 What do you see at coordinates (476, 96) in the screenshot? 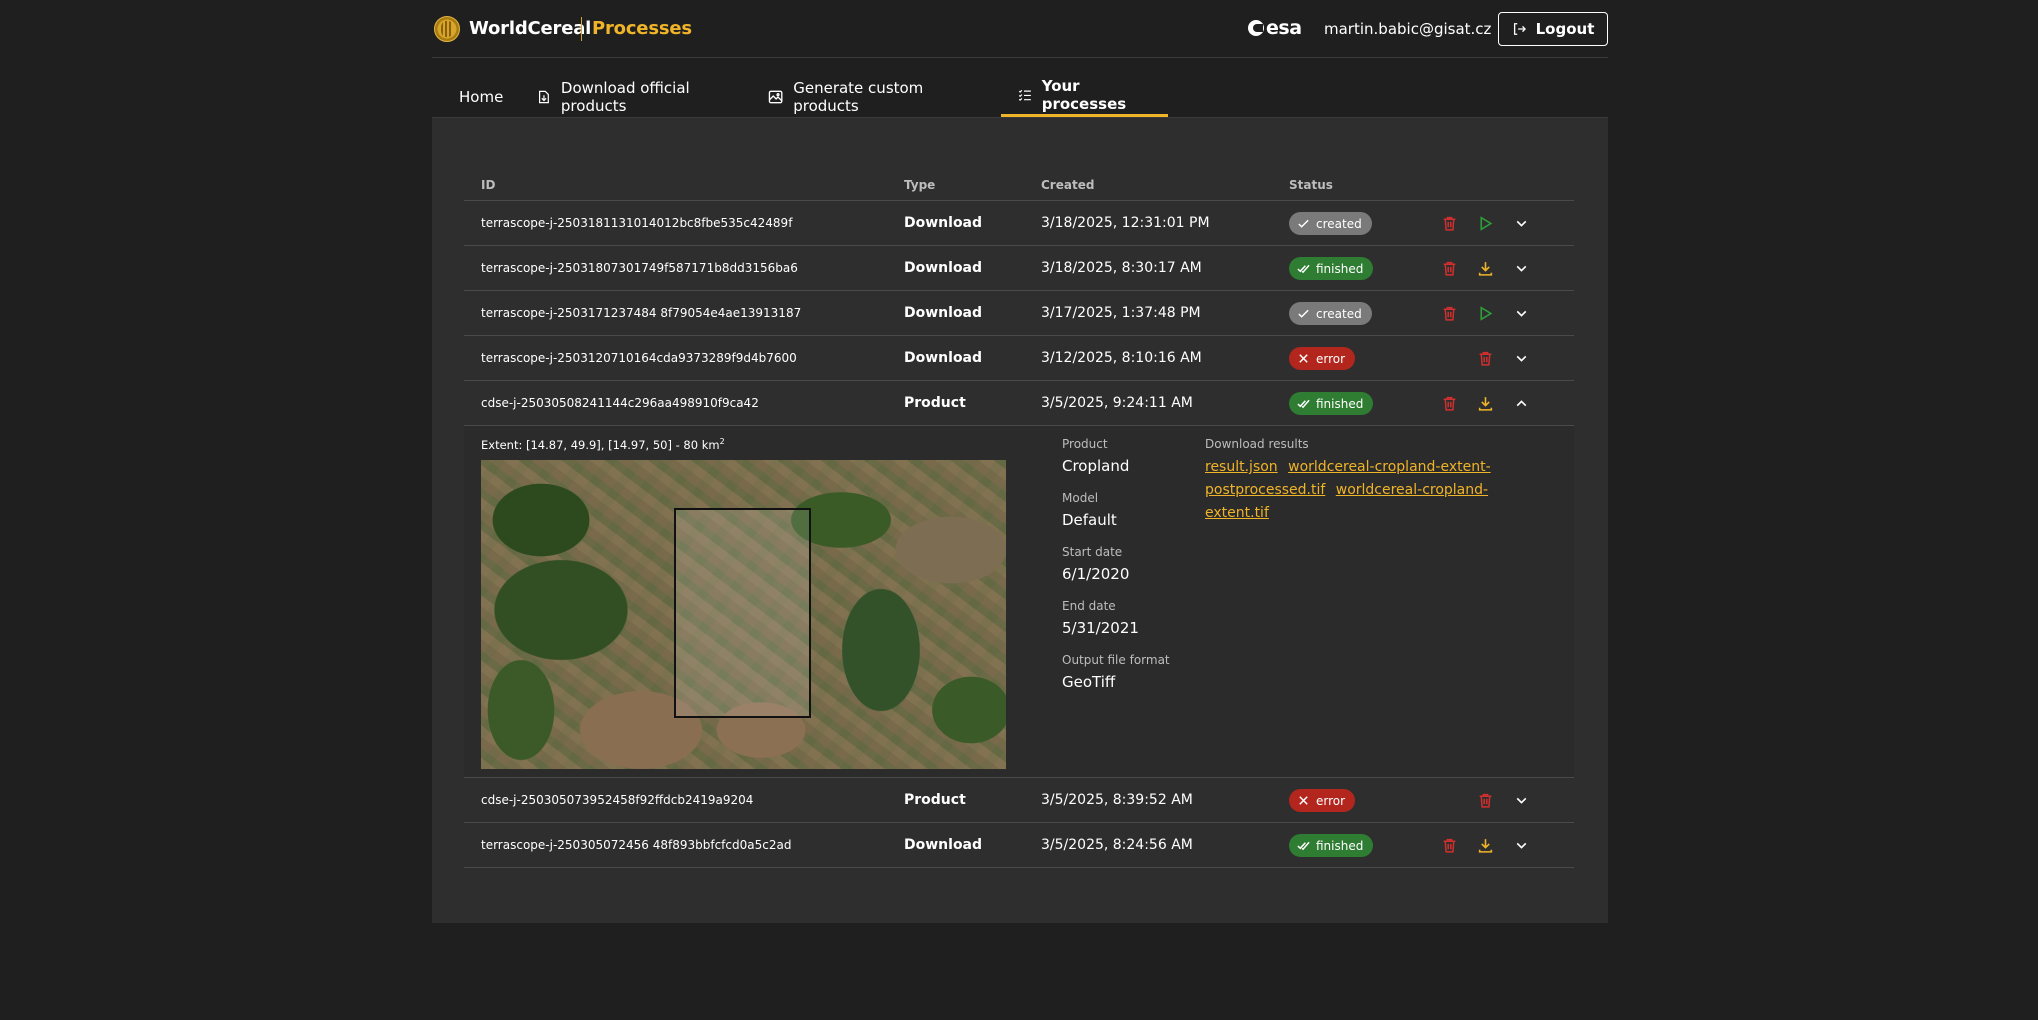
I see `tab-home: Home` at bounding box center [476, 96].